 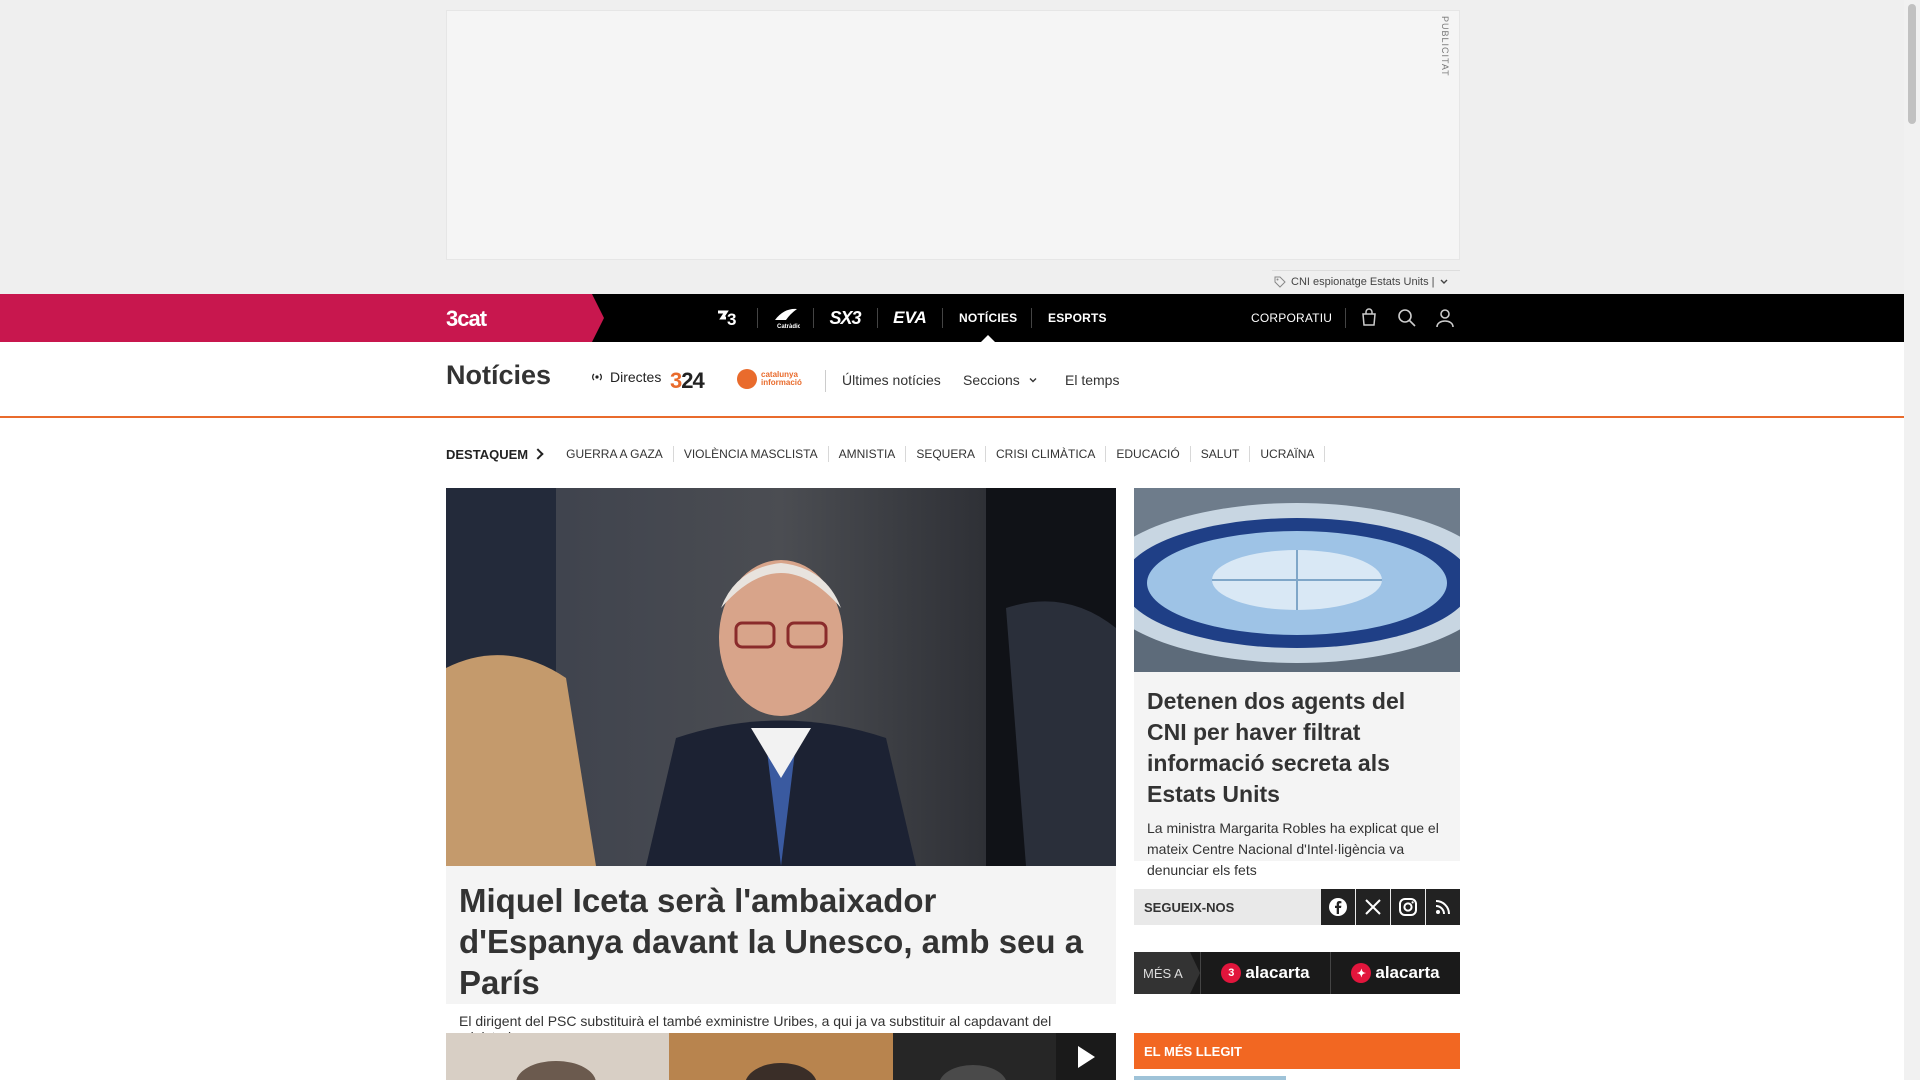 I want to click on trending-tag-label: CNI espionatge Estats Units |, so click(x=1363, y=281).